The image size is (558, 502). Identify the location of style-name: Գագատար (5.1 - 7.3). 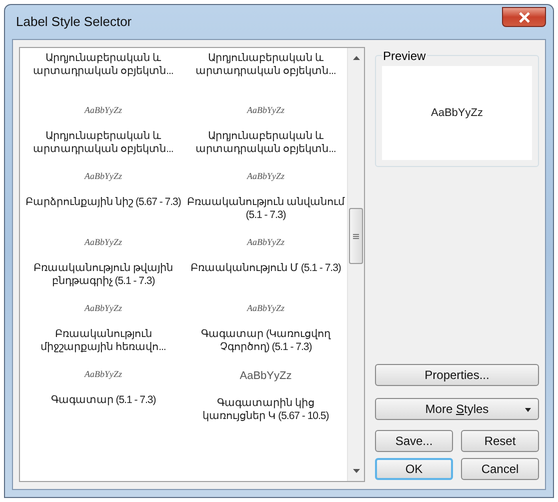
(103, 400).